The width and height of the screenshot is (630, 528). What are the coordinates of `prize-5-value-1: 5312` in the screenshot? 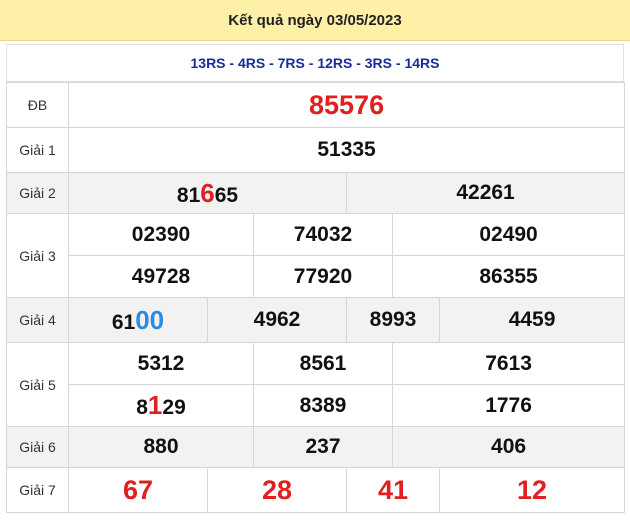 It's located at (161, 363).